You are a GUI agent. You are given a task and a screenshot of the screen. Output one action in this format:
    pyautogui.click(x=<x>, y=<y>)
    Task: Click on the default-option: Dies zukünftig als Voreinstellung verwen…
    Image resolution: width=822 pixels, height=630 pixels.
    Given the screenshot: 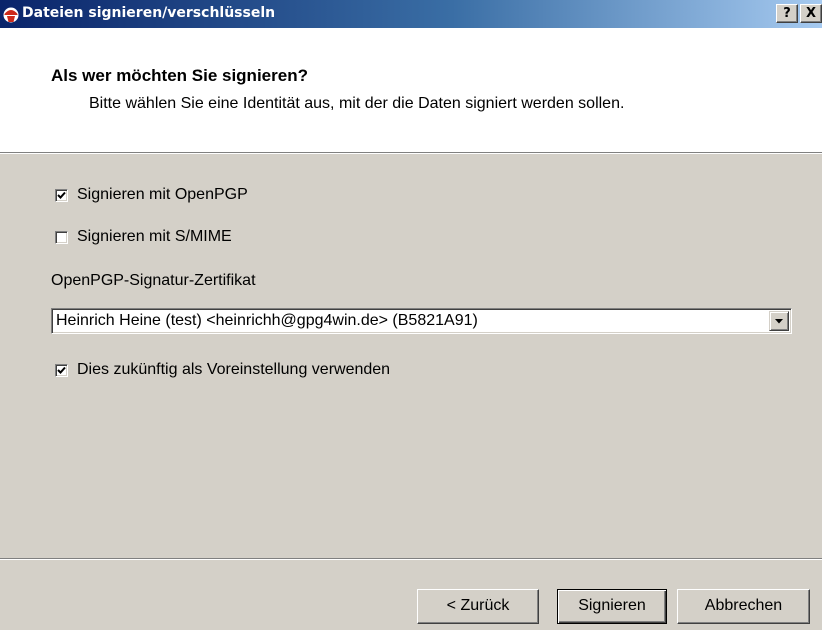 What is the action you would take?
    pyautogui.click(x=222, y=370)
    